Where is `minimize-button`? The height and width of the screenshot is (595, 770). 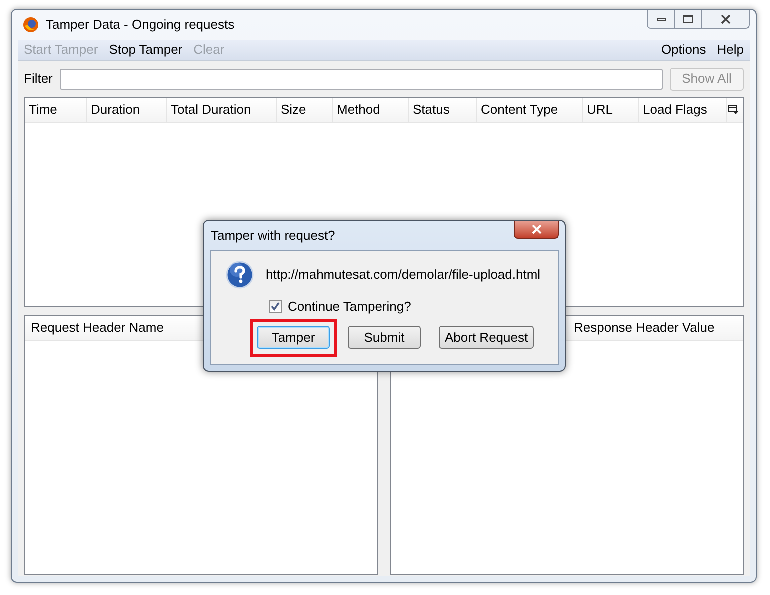 minimize-button is located at coordinates (661, 19).